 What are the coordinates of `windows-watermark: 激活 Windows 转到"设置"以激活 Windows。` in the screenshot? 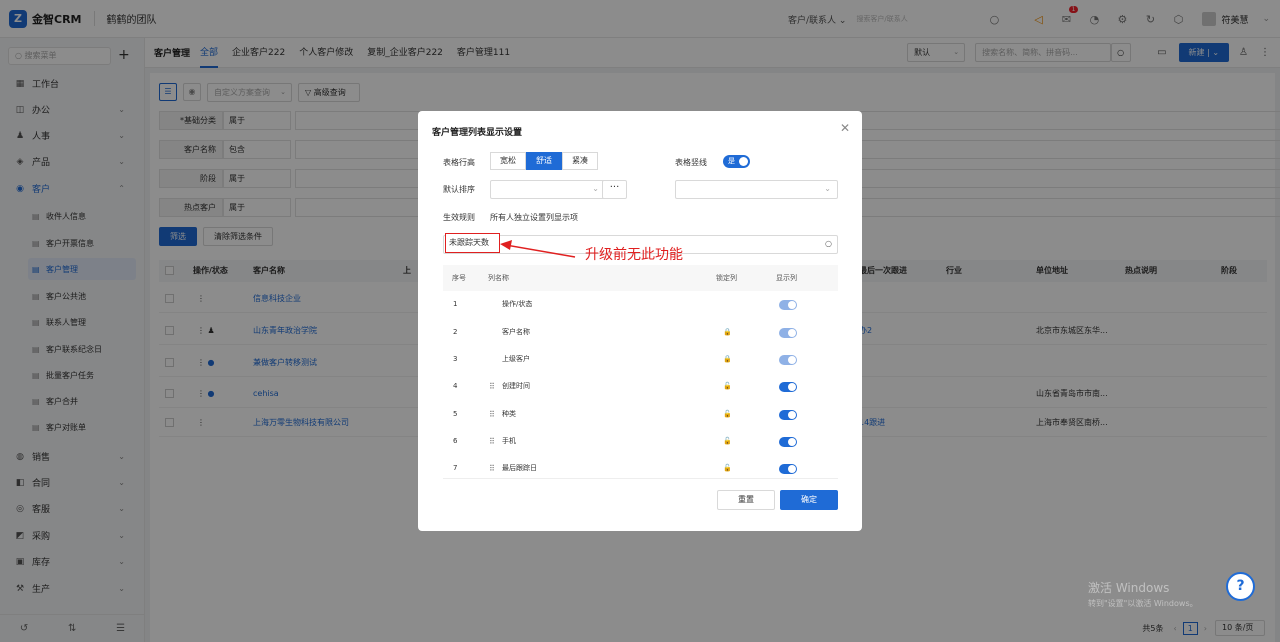 It's located at (1143, 594).